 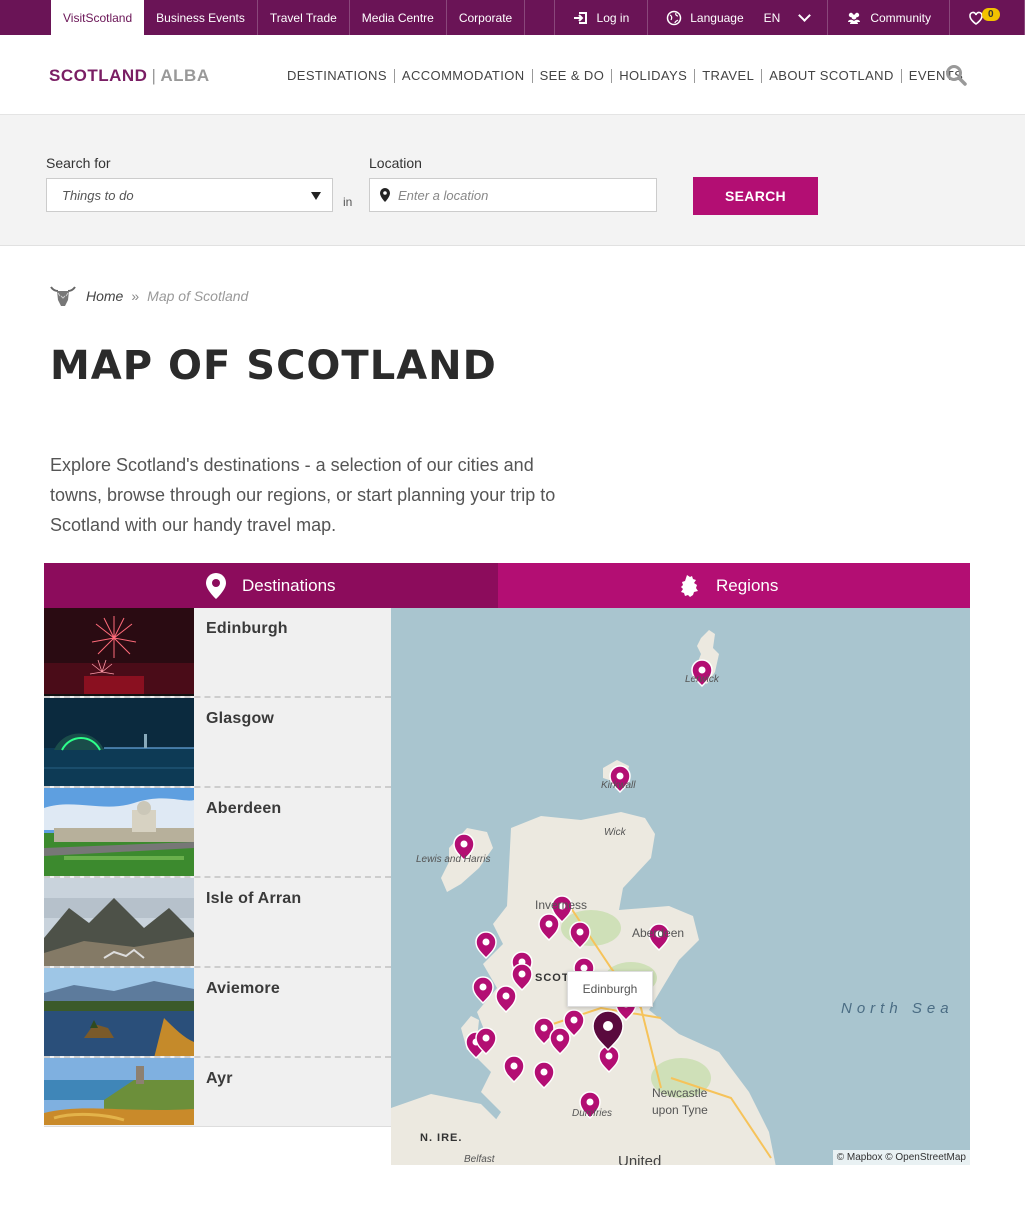 I want to click on favourites-button: 0, so click(x=987, y=17).